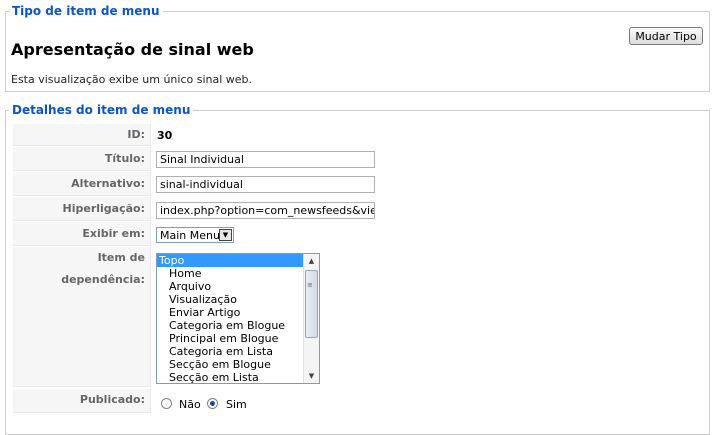 Image resolution: width=715 pixels, height=435 pixels. What do you see at coordinates (230, 325) in the screenshot?
I see `parent-option: Categoria em Blogue` at bounding box center [230, 325].